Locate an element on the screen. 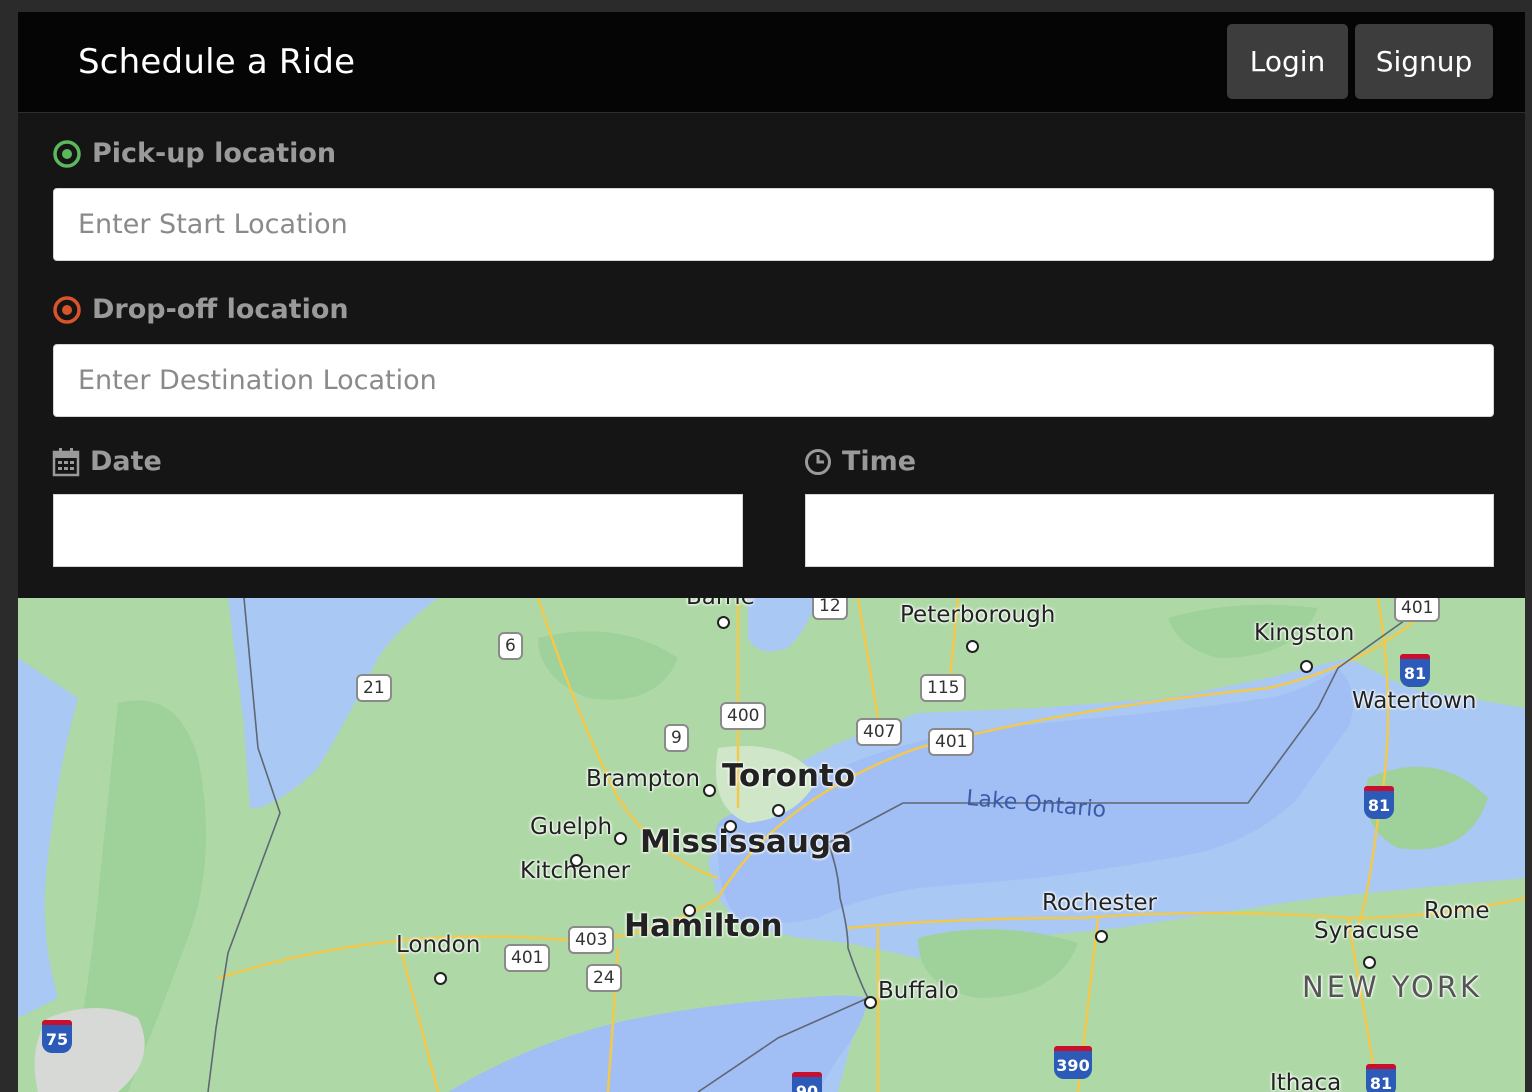  city-kingston: Kingston is located at coordinates (1304, 633).